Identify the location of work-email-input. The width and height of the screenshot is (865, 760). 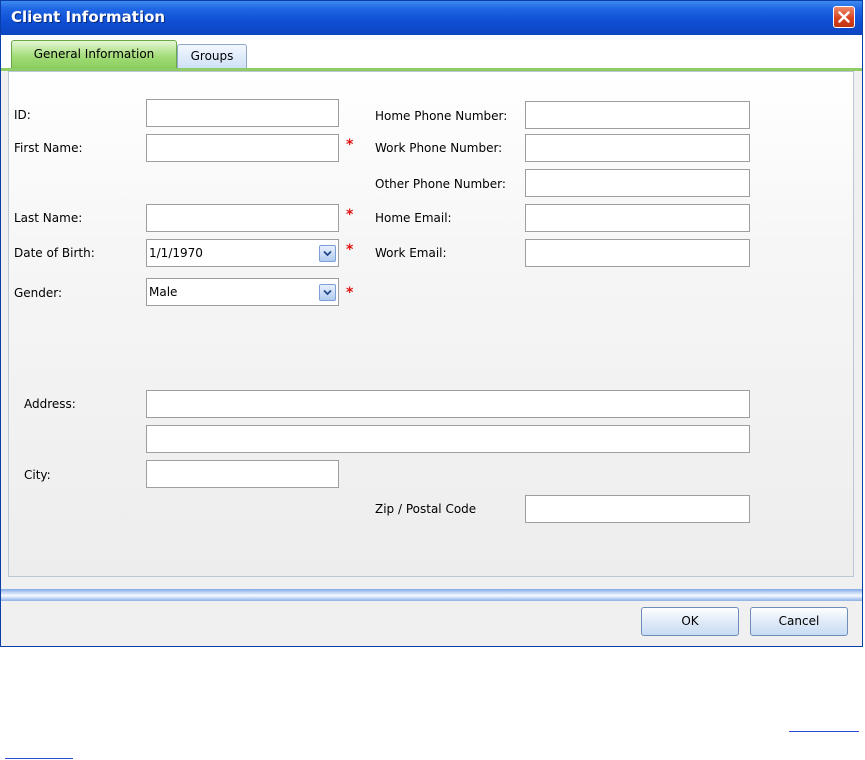
(637, 253).